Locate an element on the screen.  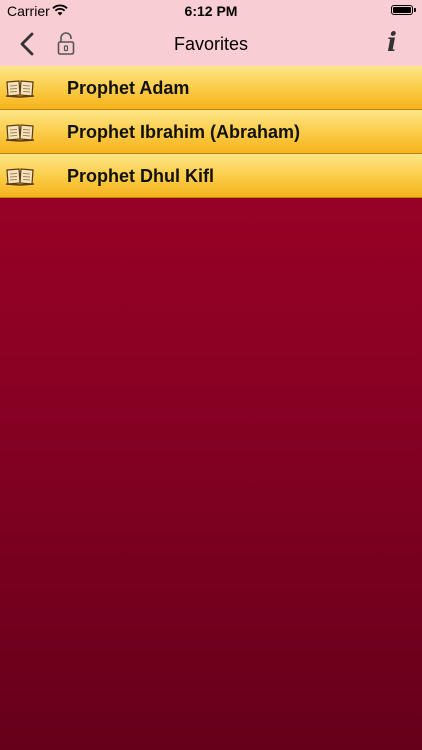
list-item: Prophet Dhul Kifl is located at coordinates (211, 176).